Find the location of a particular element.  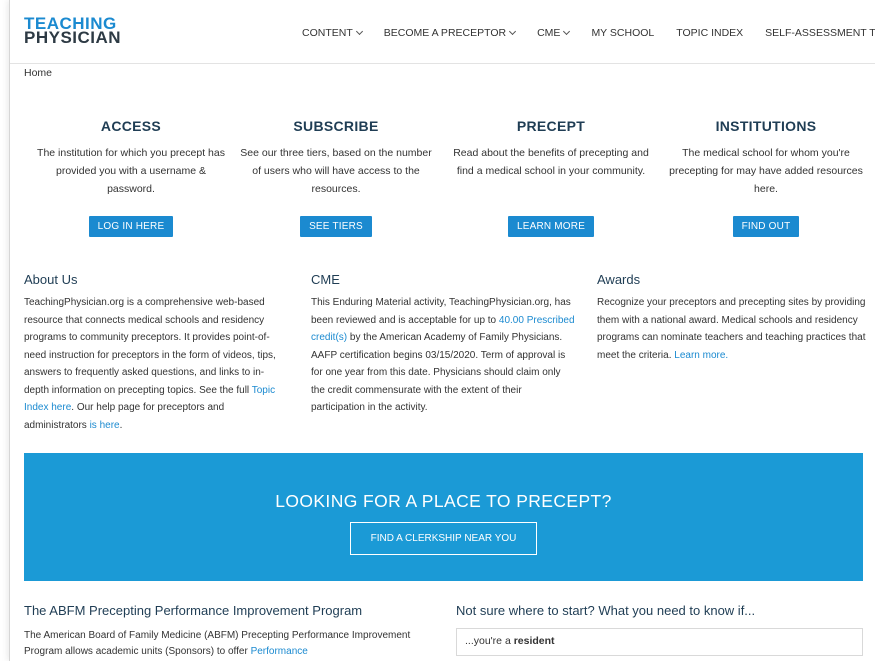

feature-title: PRECEPT is located at coordinates (551, 126).